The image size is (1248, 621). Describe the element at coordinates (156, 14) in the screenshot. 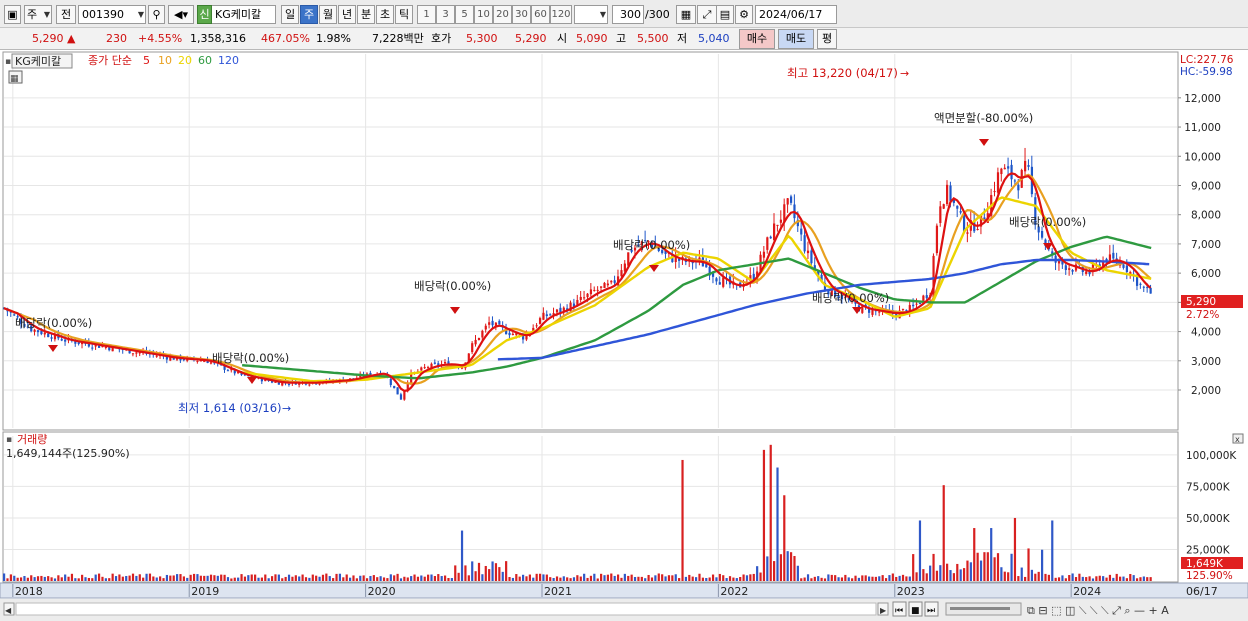

I see `search-icon: ⚲` at that location.